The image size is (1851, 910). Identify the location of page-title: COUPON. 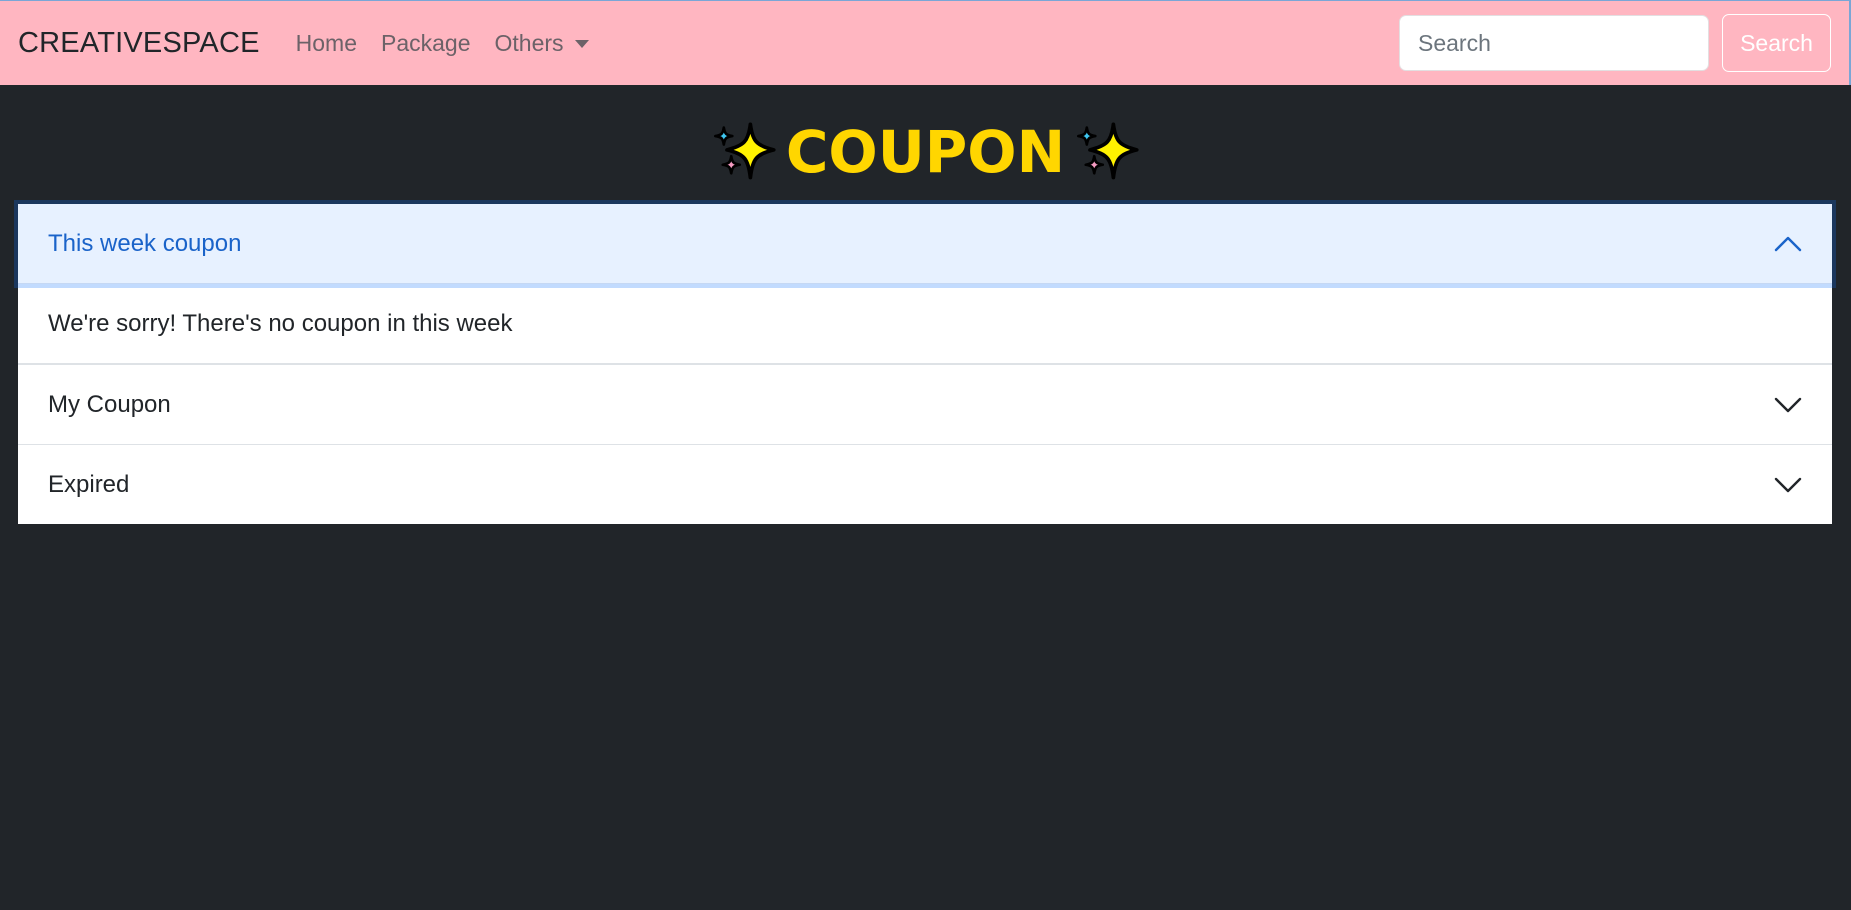
(925, 152).